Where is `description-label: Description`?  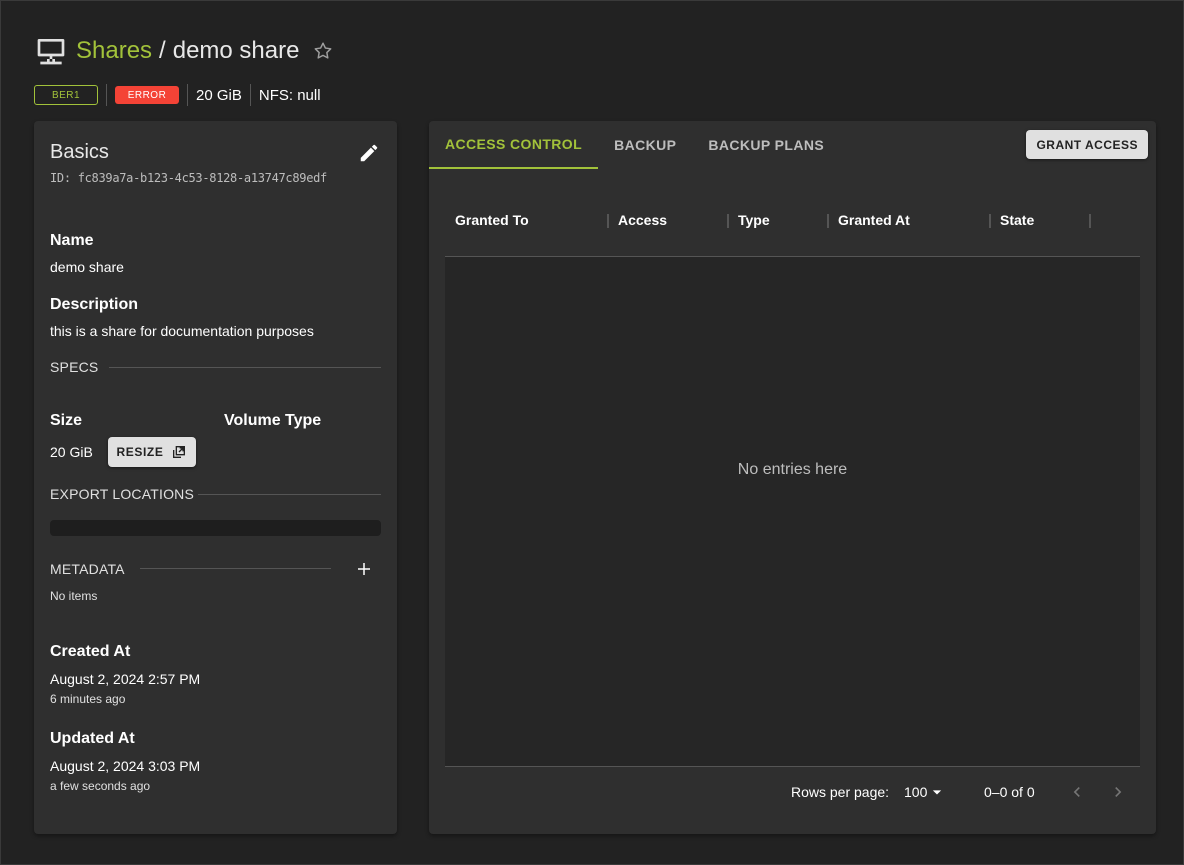
description-label: Description is located at coordinates (94, 304).